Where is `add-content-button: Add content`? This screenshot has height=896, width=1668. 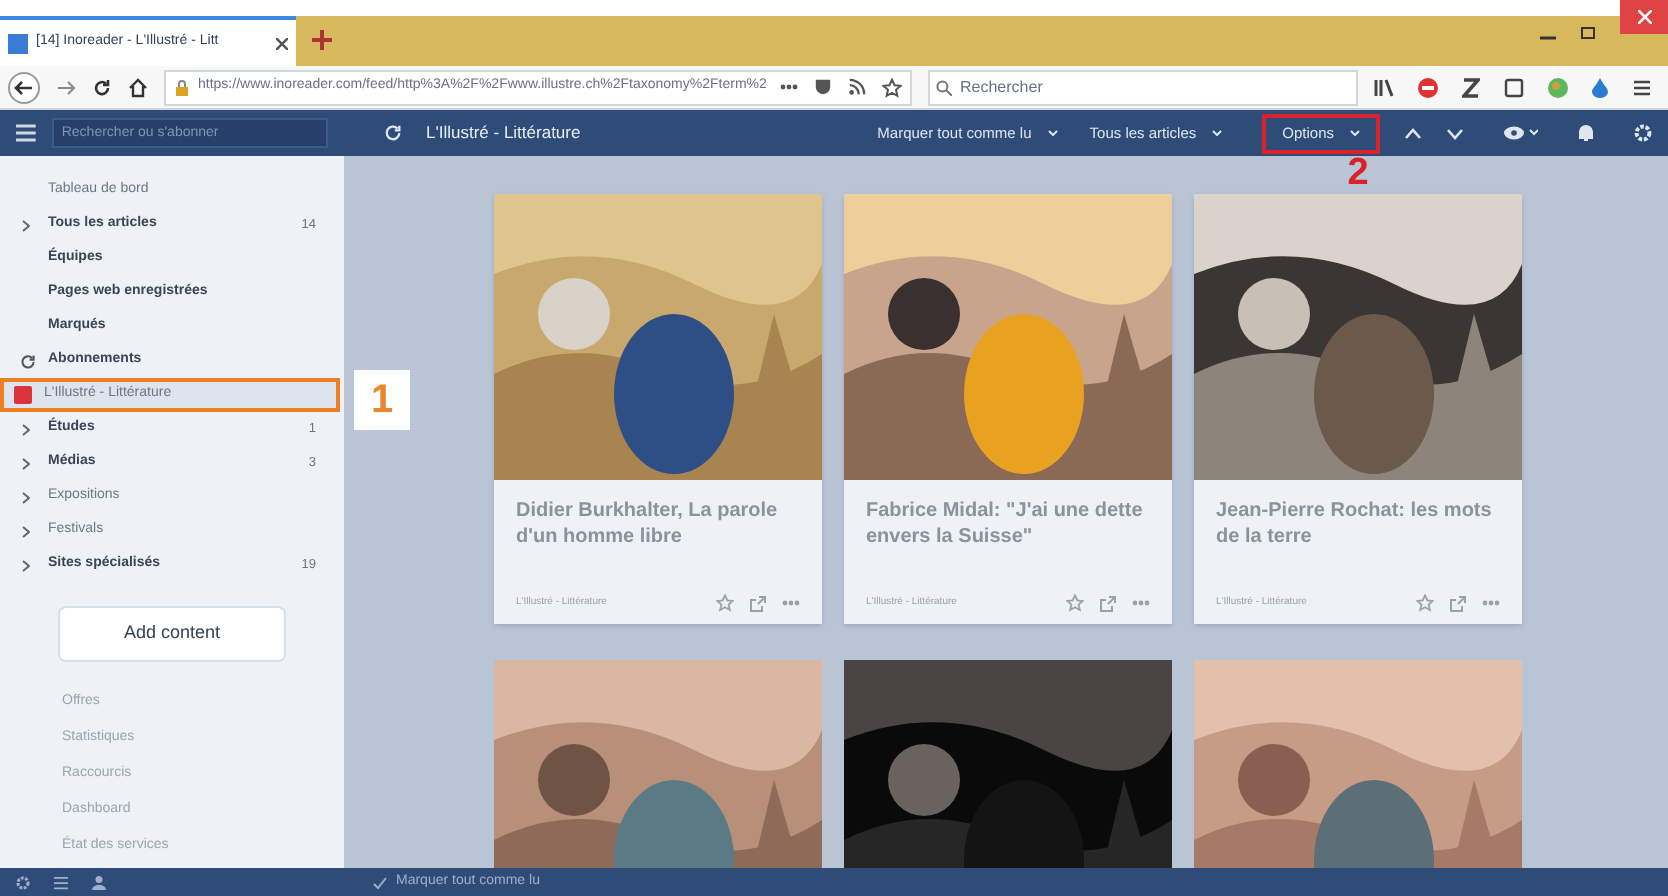
add-content-button: Add content is located at coordinates (172, 634).